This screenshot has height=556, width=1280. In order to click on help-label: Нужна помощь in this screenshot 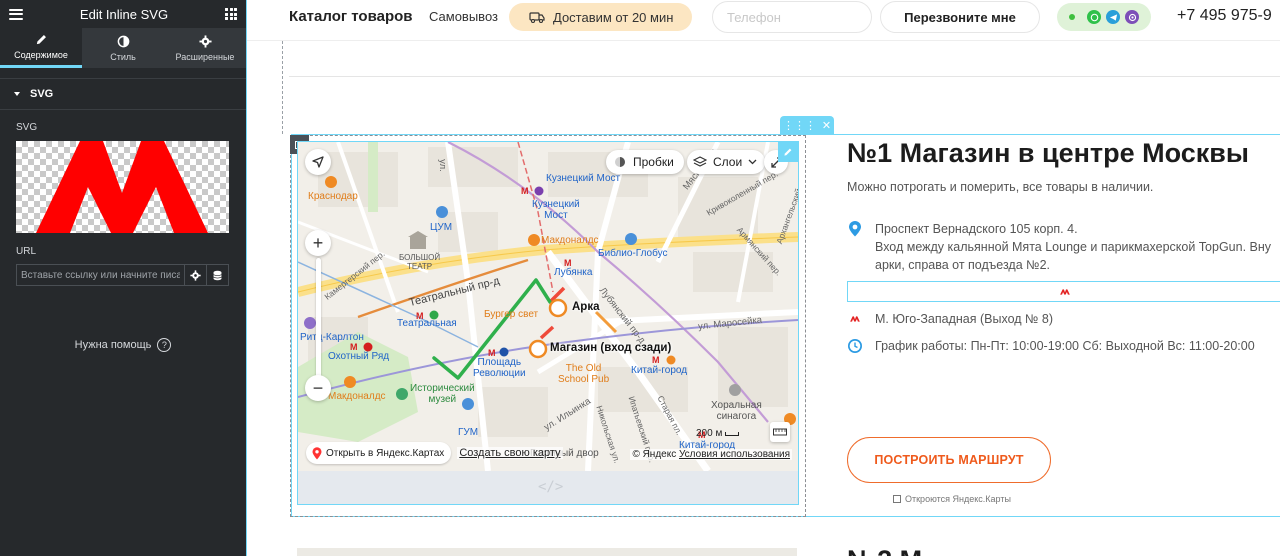, I will do `click(113, 345)`.